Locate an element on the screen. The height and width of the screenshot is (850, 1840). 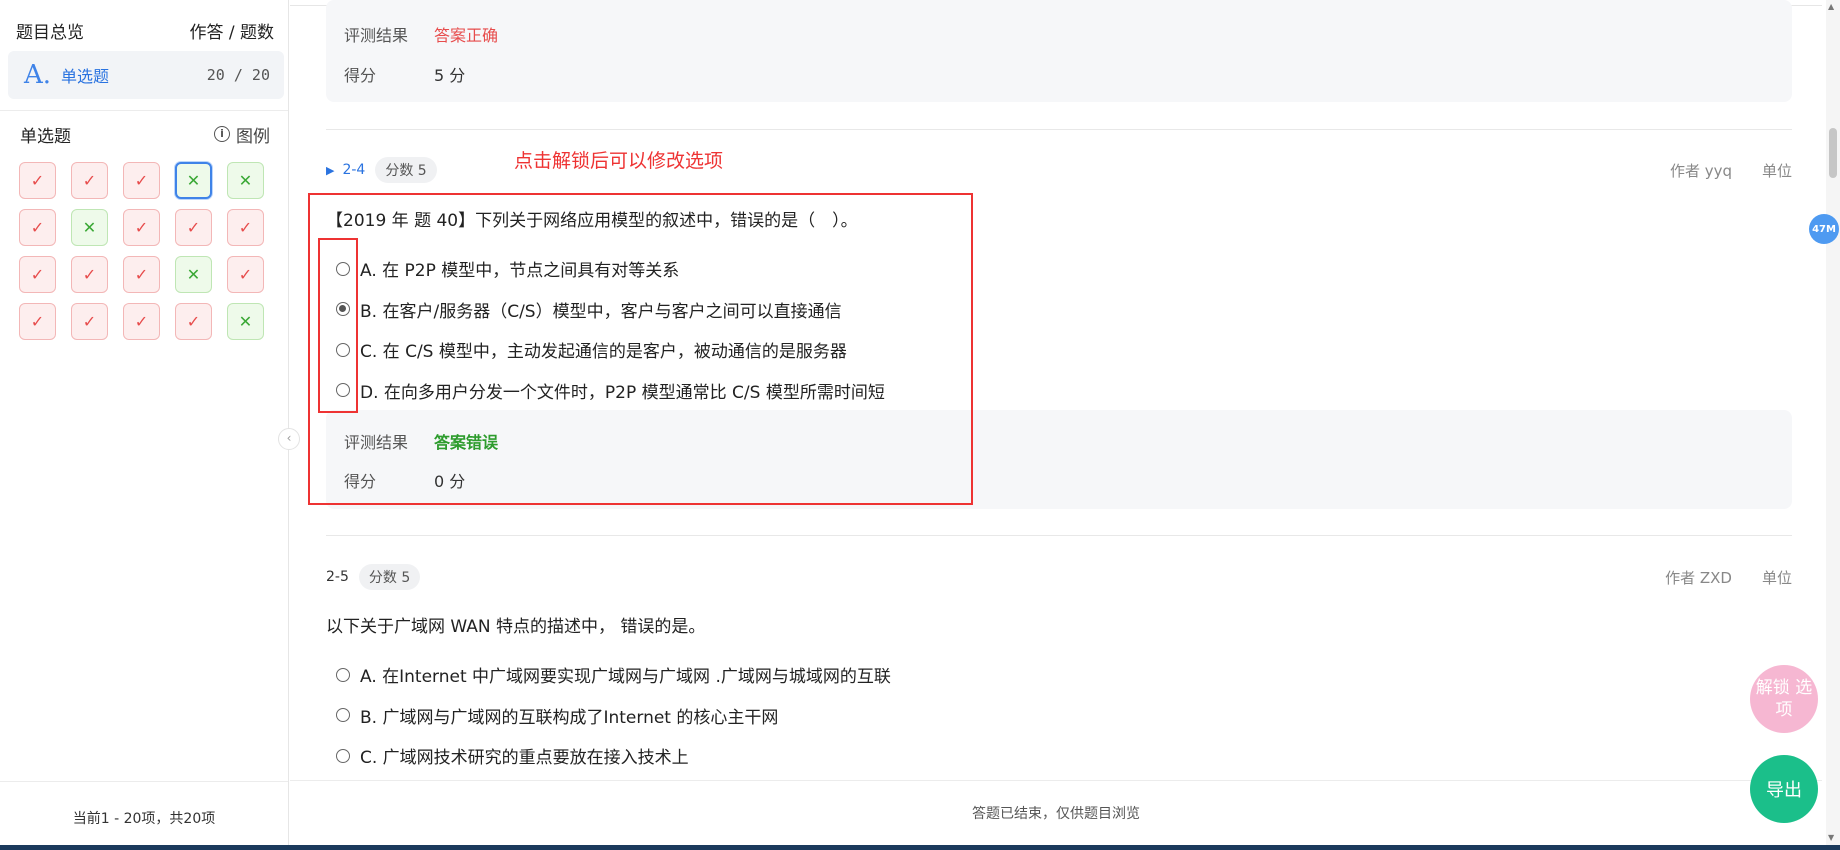
question-type-single-choice: A. 单选题 20 / 20 is located at coordinates (146, 75).